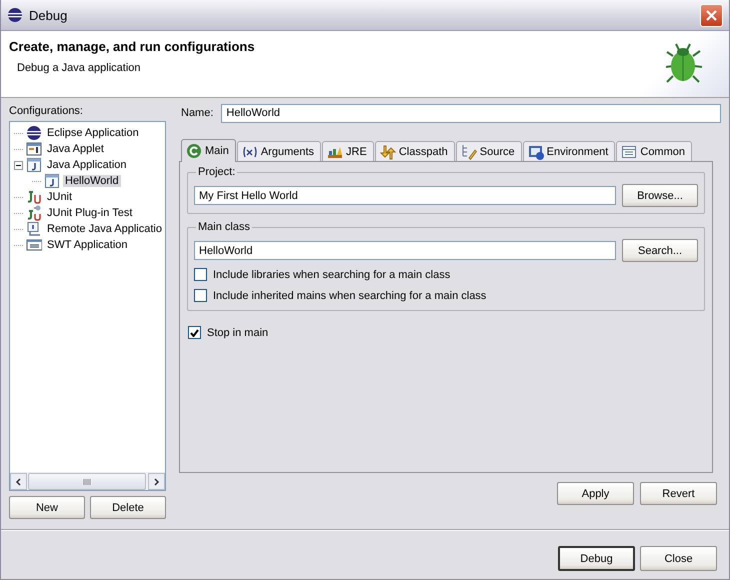 The image size is (730, 580). I want to click on close-icon, so click(711, 15).